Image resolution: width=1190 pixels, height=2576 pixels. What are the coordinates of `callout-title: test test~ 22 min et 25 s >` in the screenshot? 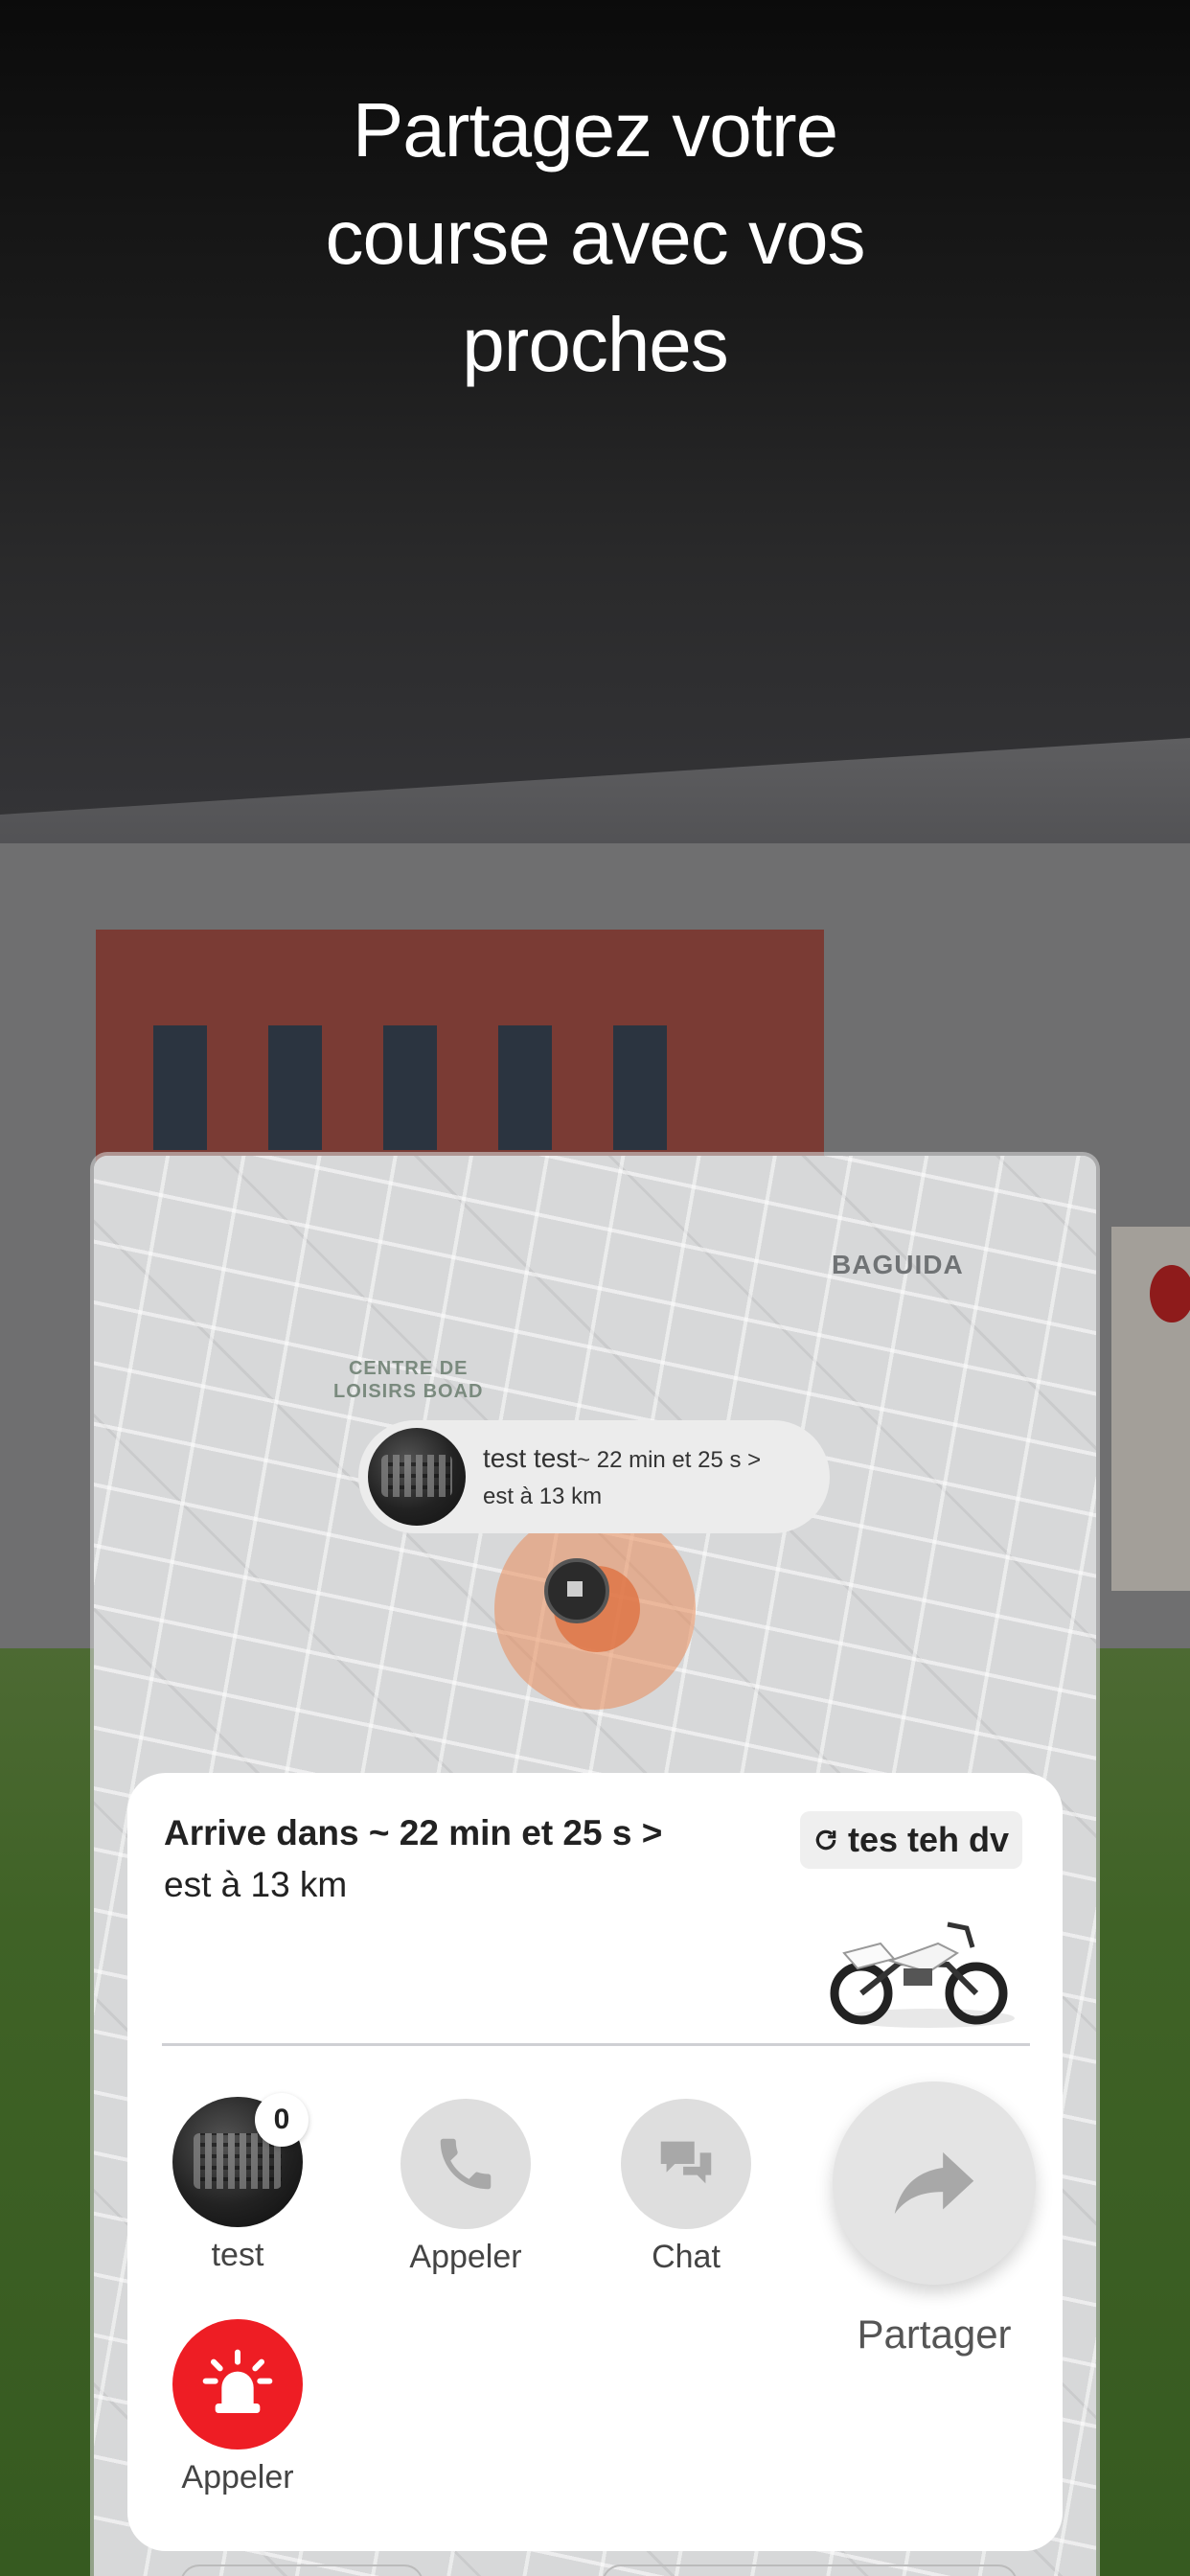 It's located at (622, 1458).